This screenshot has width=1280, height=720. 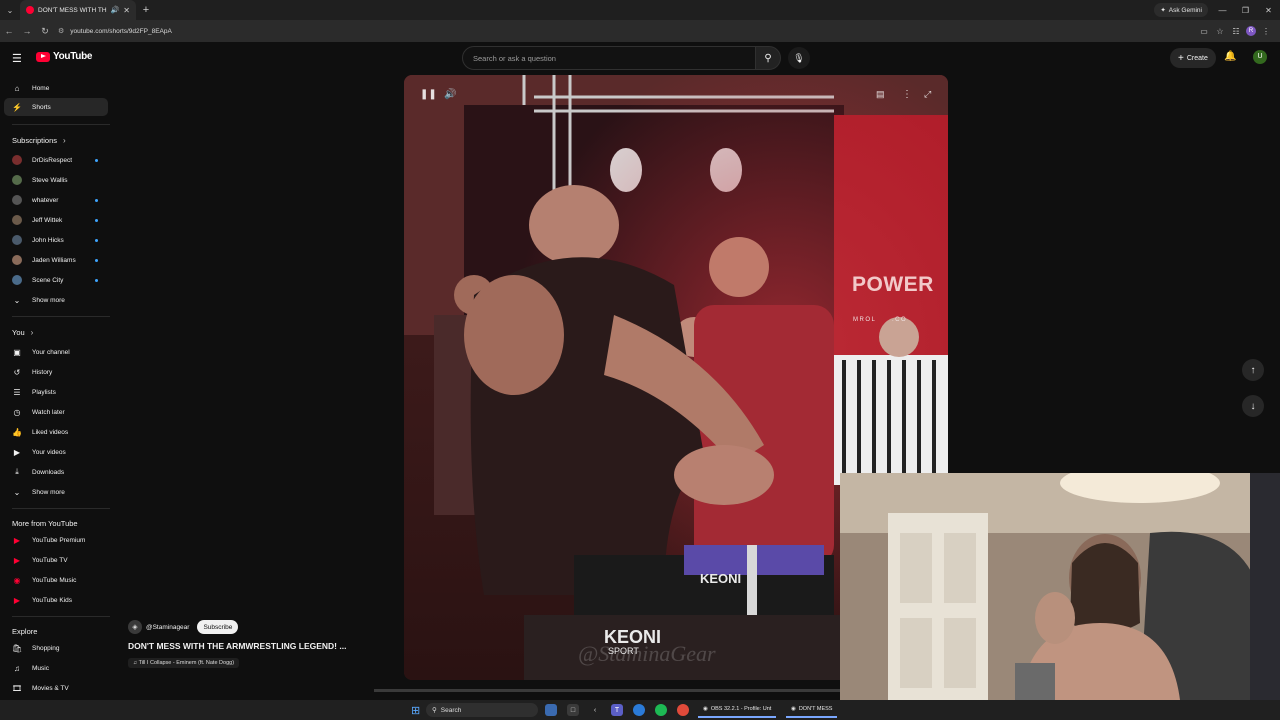 I want to click on bookmark-star-icon: ☆, so click(x=1220, y=31).